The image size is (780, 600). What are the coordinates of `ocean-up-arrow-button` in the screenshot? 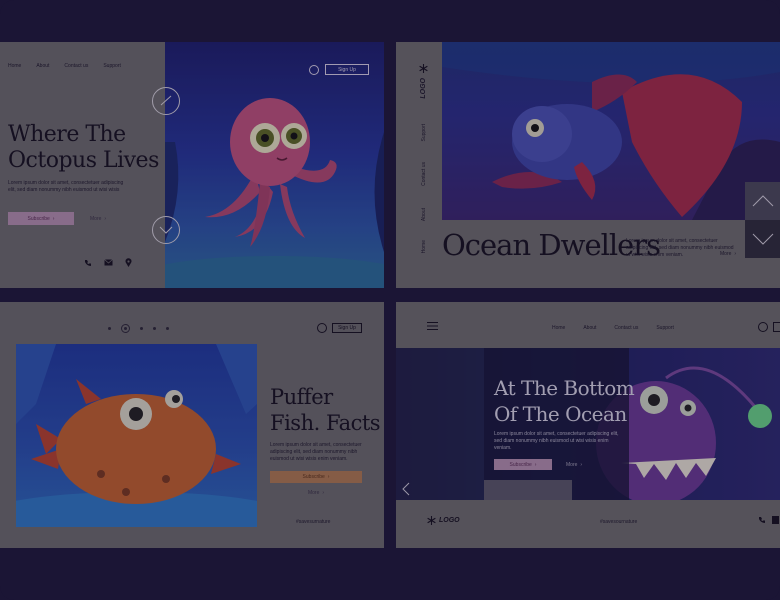 It's located at (762, 201).